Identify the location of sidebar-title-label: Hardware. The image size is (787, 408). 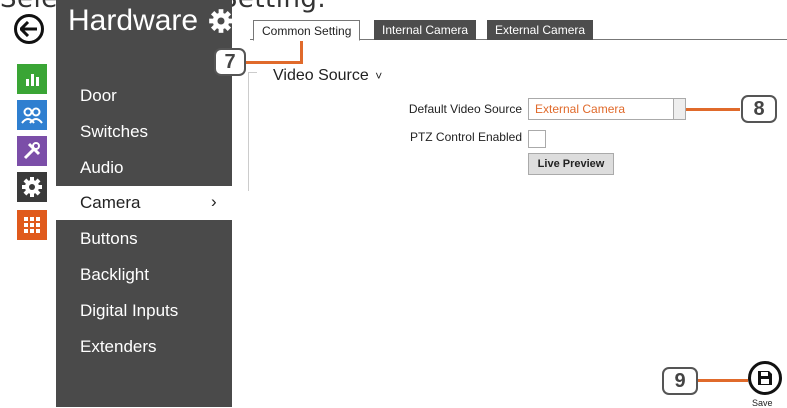
(133, 20).